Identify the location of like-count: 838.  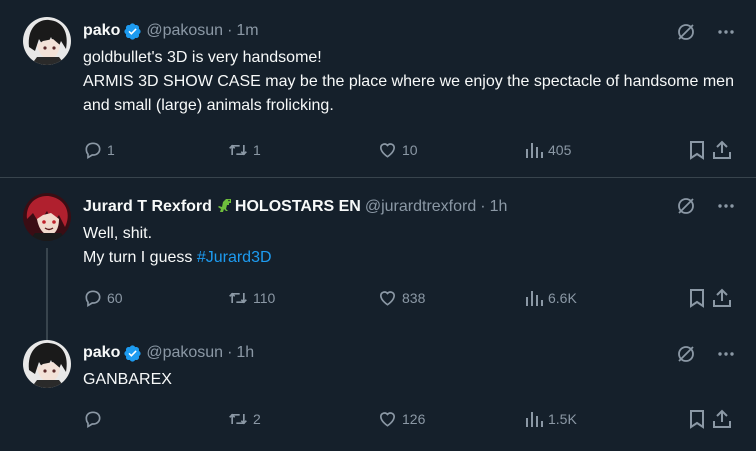
(414, 298).